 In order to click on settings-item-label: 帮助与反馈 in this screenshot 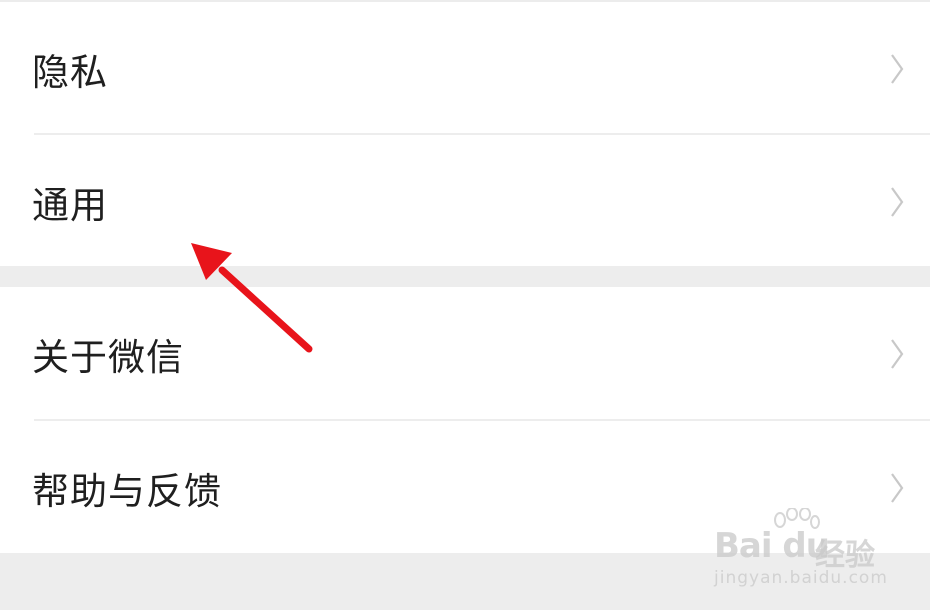, I will do `click(127, 491)`.